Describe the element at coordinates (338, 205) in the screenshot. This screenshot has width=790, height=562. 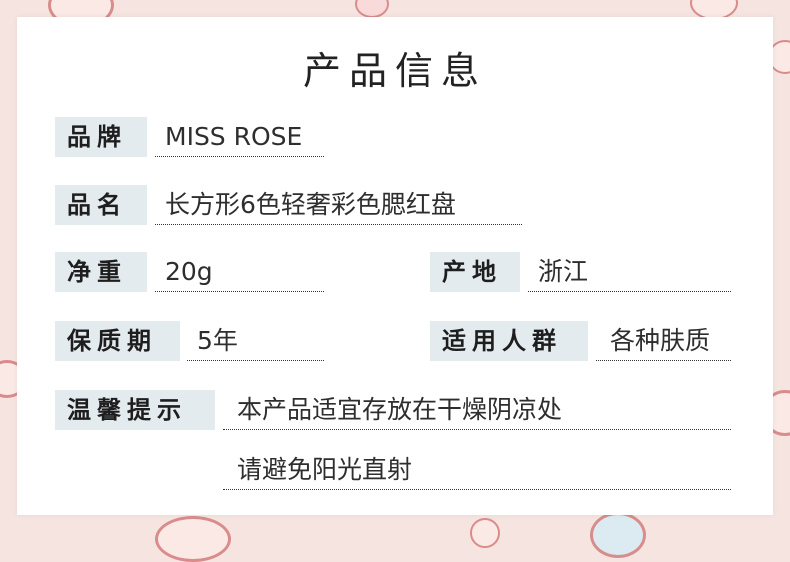
I see `product-name-value: 长方形6色轻奢彩色腮红盘` at that location.